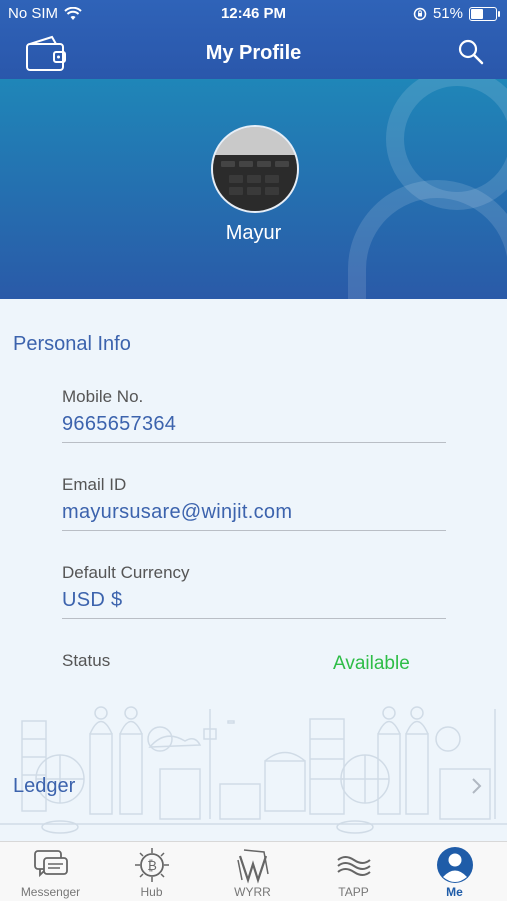 The image size is (507, 901). Describe the element at coordinates (254, 428) in the screenshot. I see `mobile-value: 9665657364` at that location.